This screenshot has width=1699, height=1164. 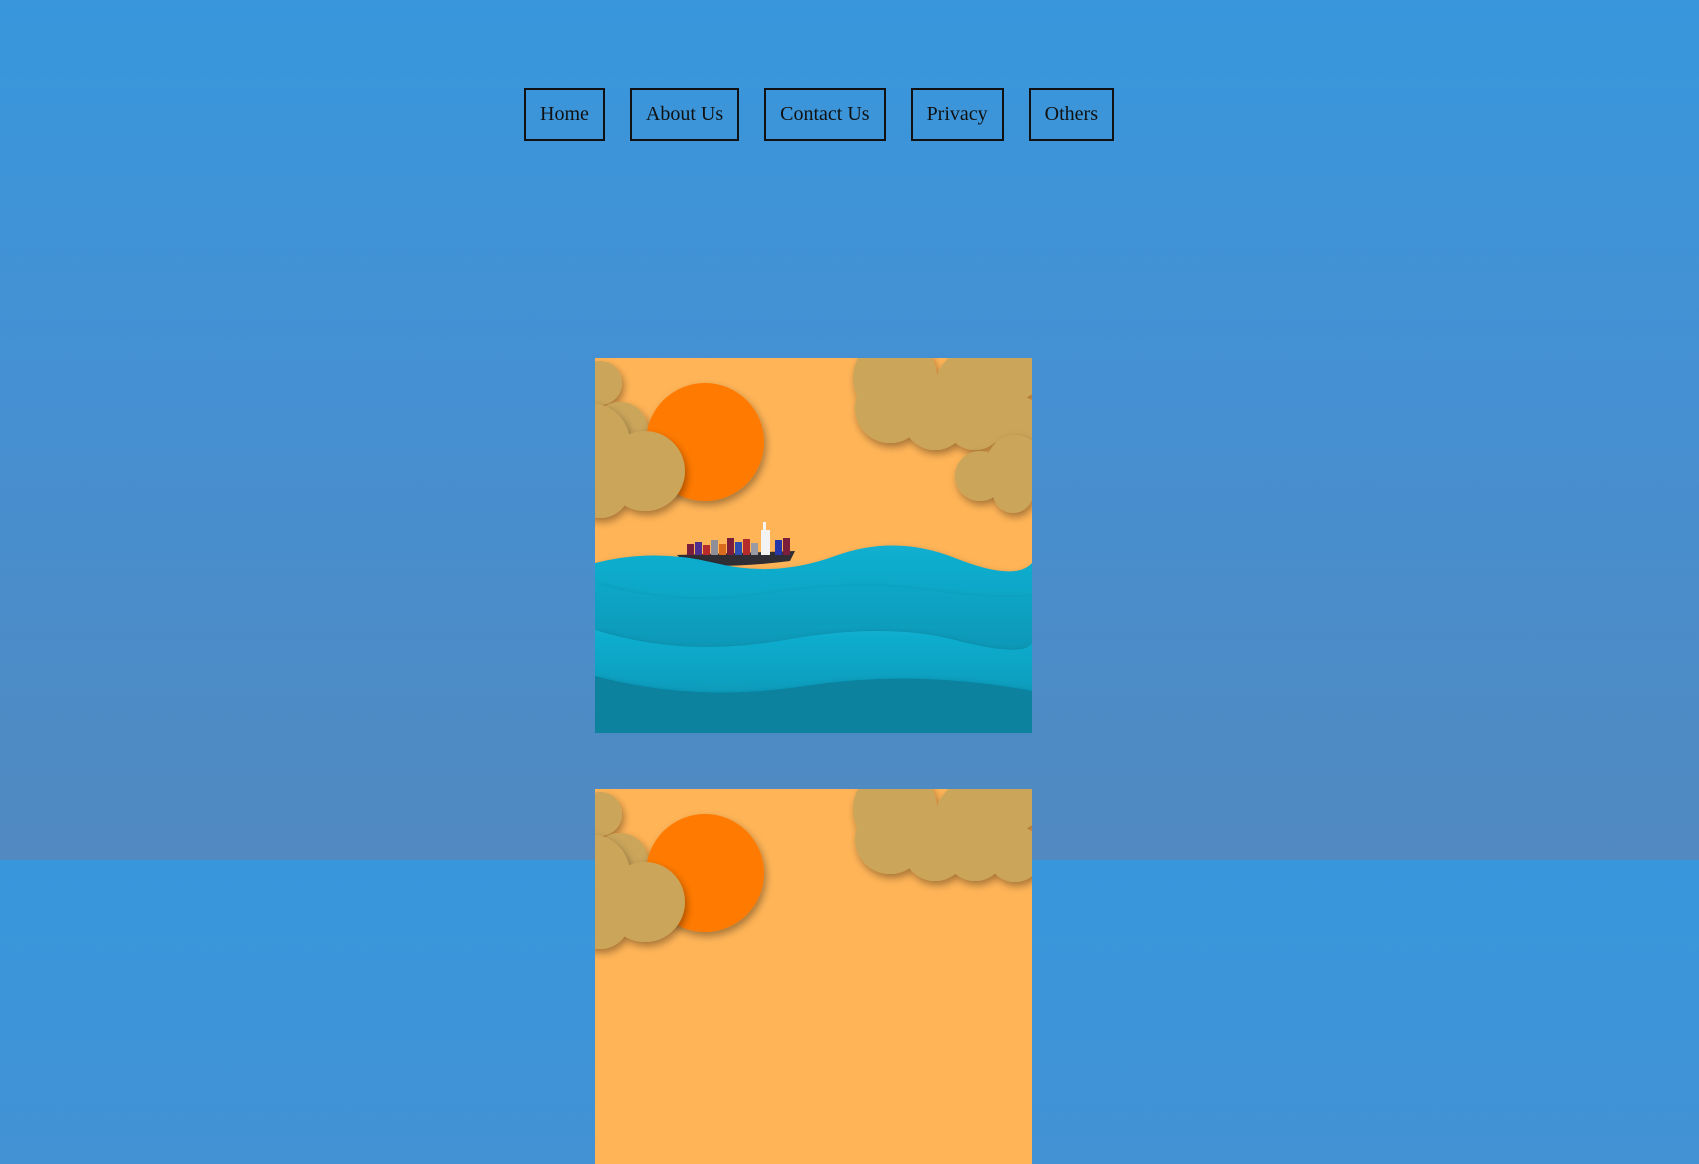 What do you see at coordinates (765, 542) in the screenshot?
I see `bridge` at bounding box center [765, 542].